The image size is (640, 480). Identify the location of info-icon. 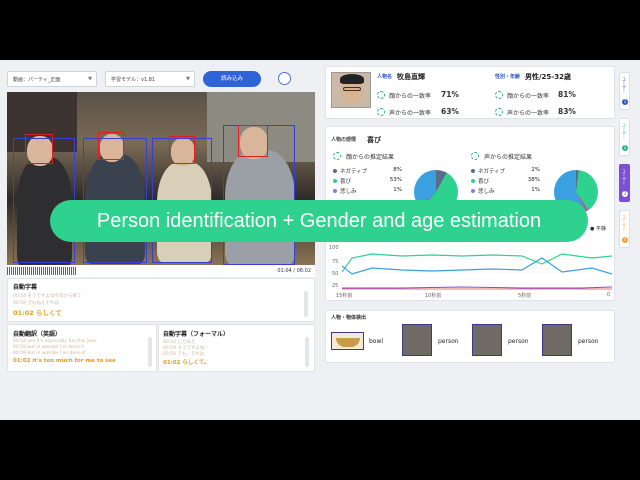
(284, 78).